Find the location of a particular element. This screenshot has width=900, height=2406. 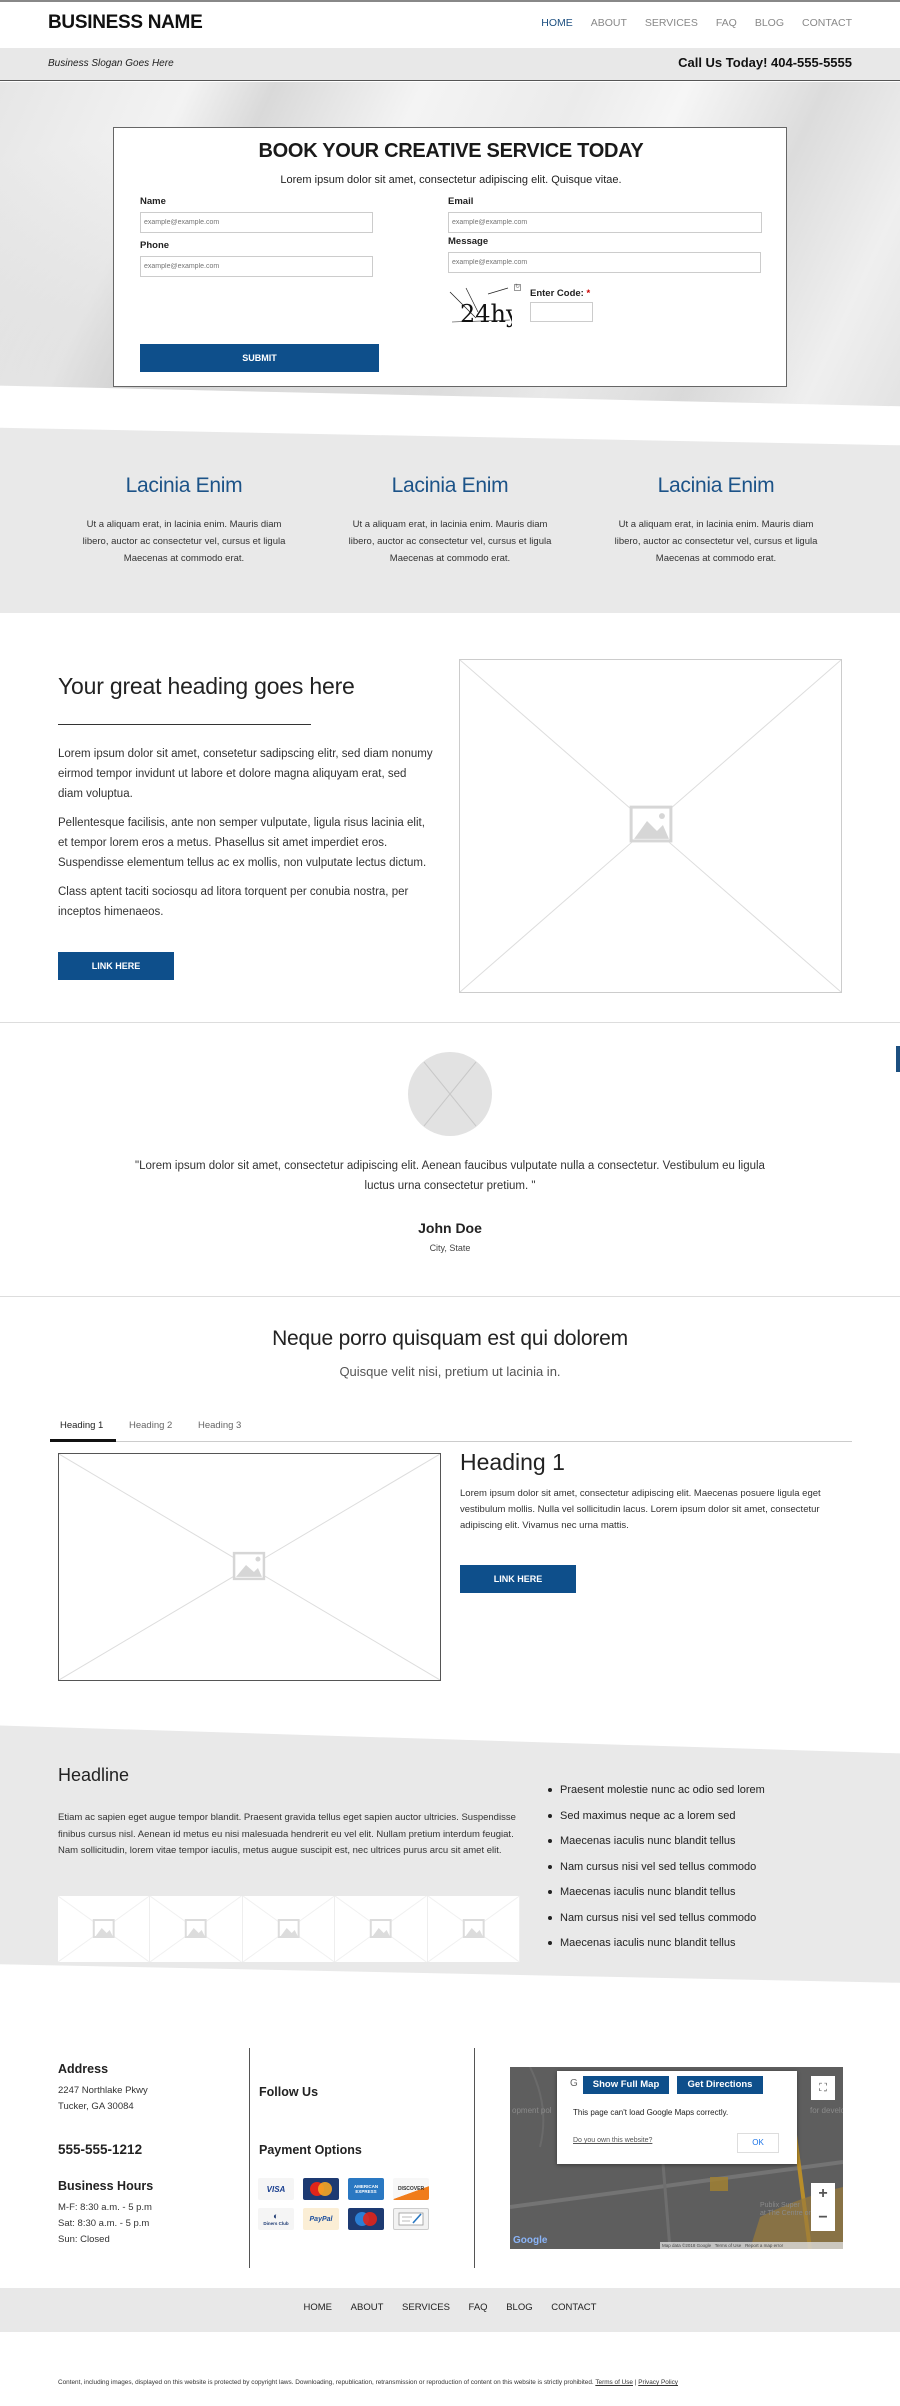

fullscreen-icon: ⛶ is located at coordinates (823, 2088).